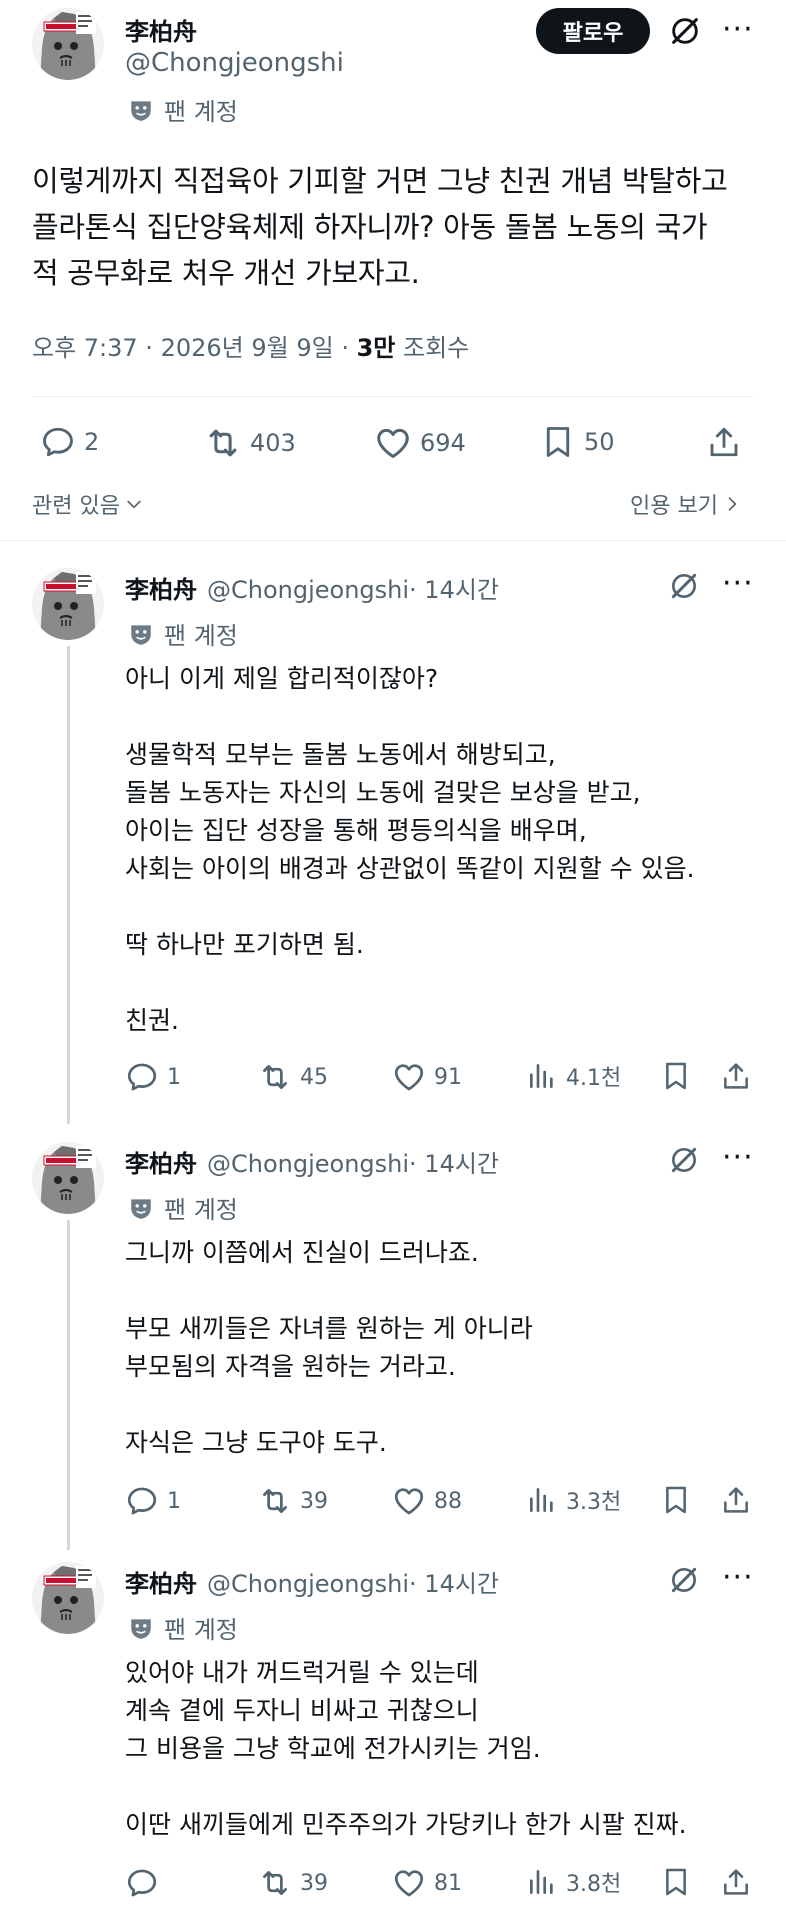  I want to click on reply-action, so click(146, 1883).